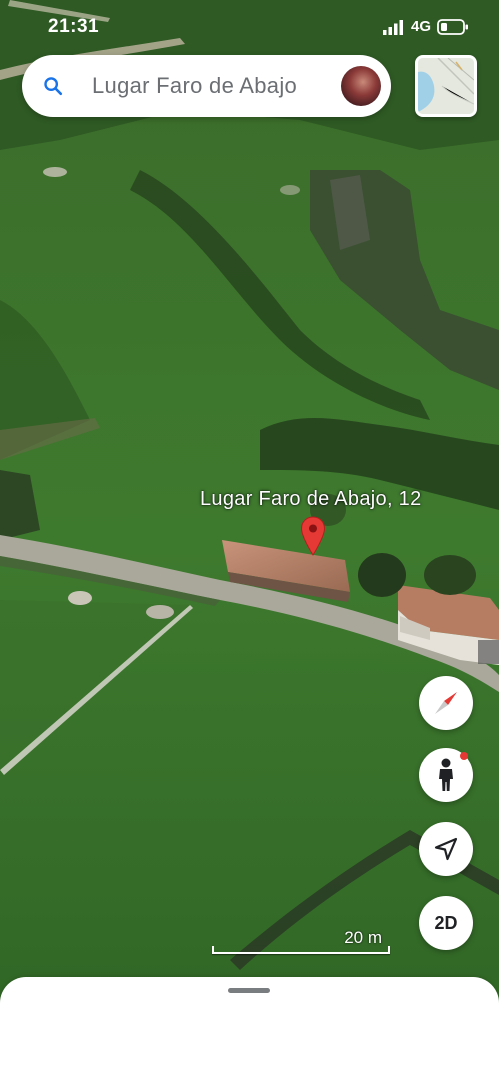  Describe the element at coordinates (363, 937) in the screenshot. I see `scale-label: 20 m` at that location.